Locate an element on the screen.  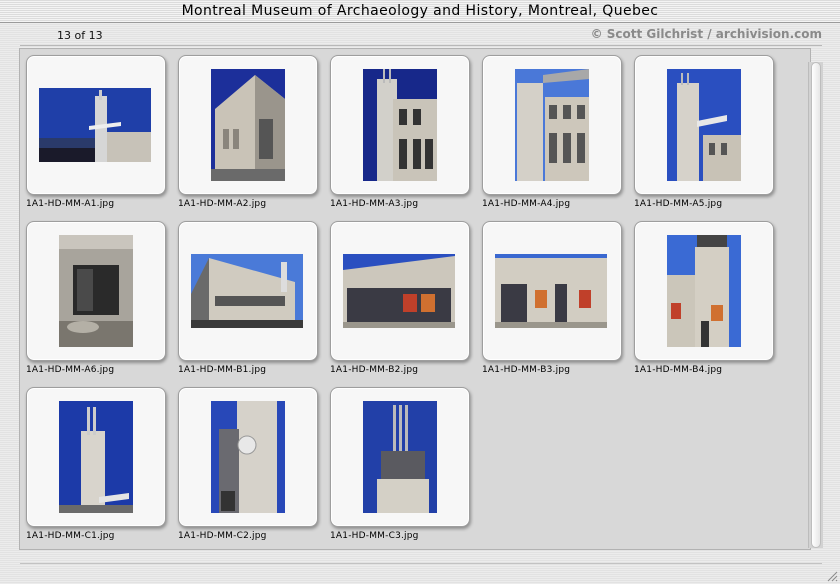
thumbnail-item: 1A1-HD-MM-B2.jpg is located at coordinates (406, 304).